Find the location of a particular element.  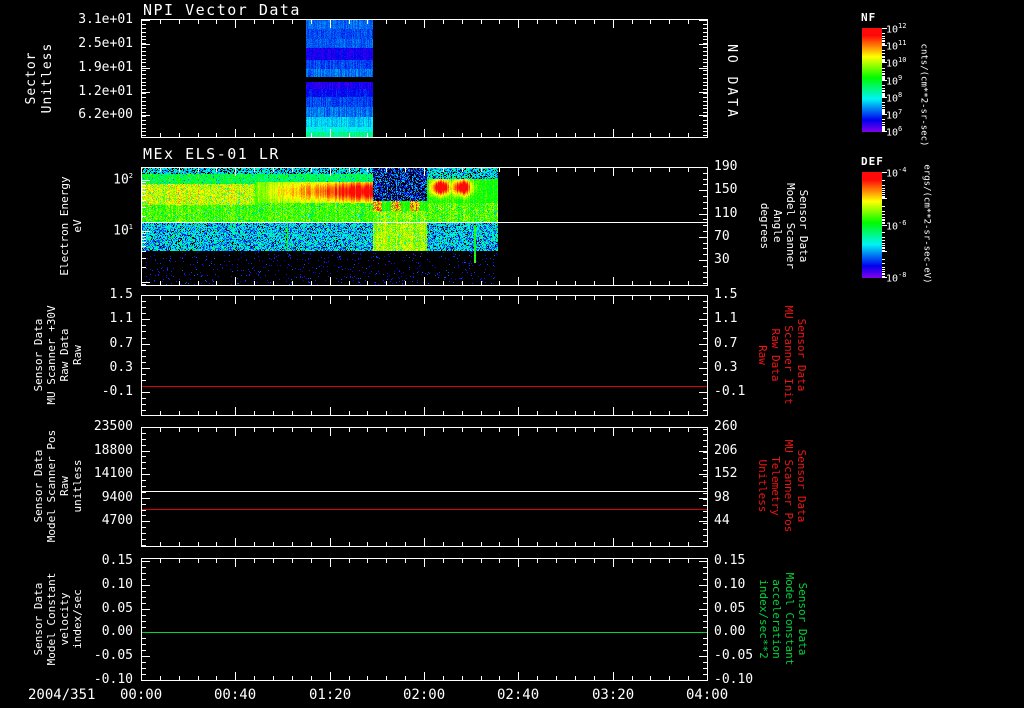

panel5-y-tick-label: -0.05 is located at coordinates (113, 655).